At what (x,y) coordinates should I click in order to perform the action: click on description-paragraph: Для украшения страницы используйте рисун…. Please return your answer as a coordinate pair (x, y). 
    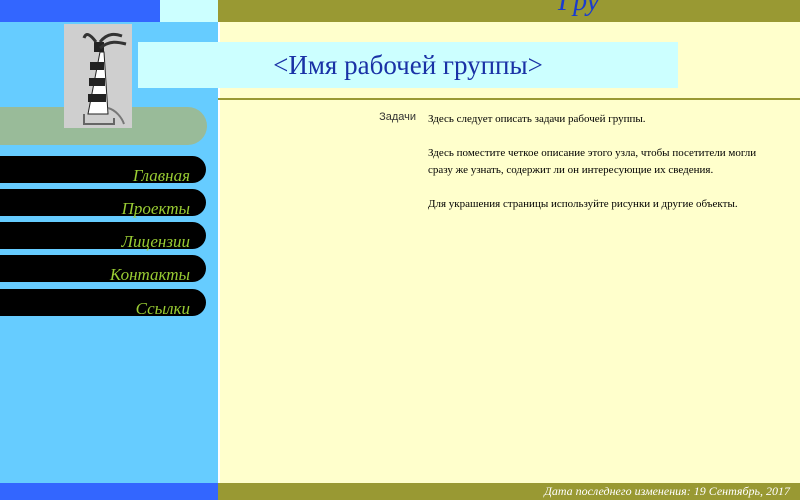
    Looking at the image, I should click on (583, 204).